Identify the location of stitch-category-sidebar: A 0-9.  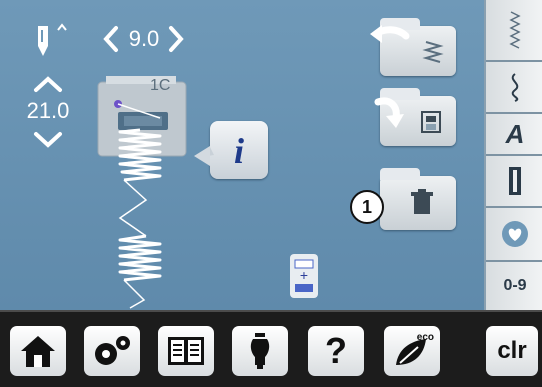
(513, 155).